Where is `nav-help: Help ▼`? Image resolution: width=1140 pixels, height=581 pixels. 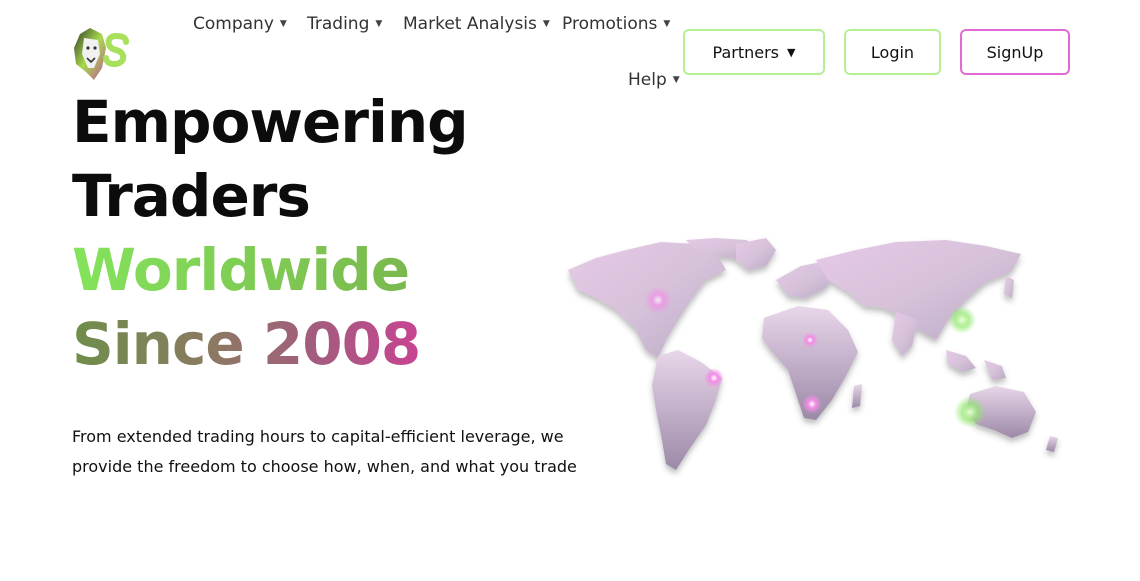 nav-help: Help ▼ is located at coordinates (654, 80).